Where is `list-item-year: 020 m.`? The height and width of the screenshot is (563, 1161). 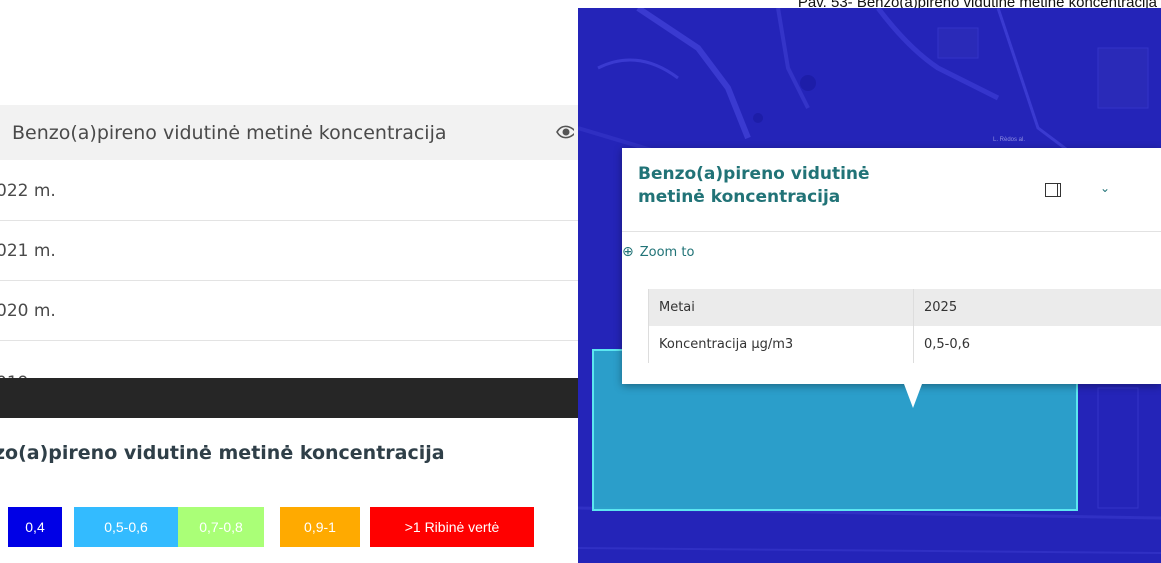 list-item-year: 020 m. is located at coordinates (289, 311).